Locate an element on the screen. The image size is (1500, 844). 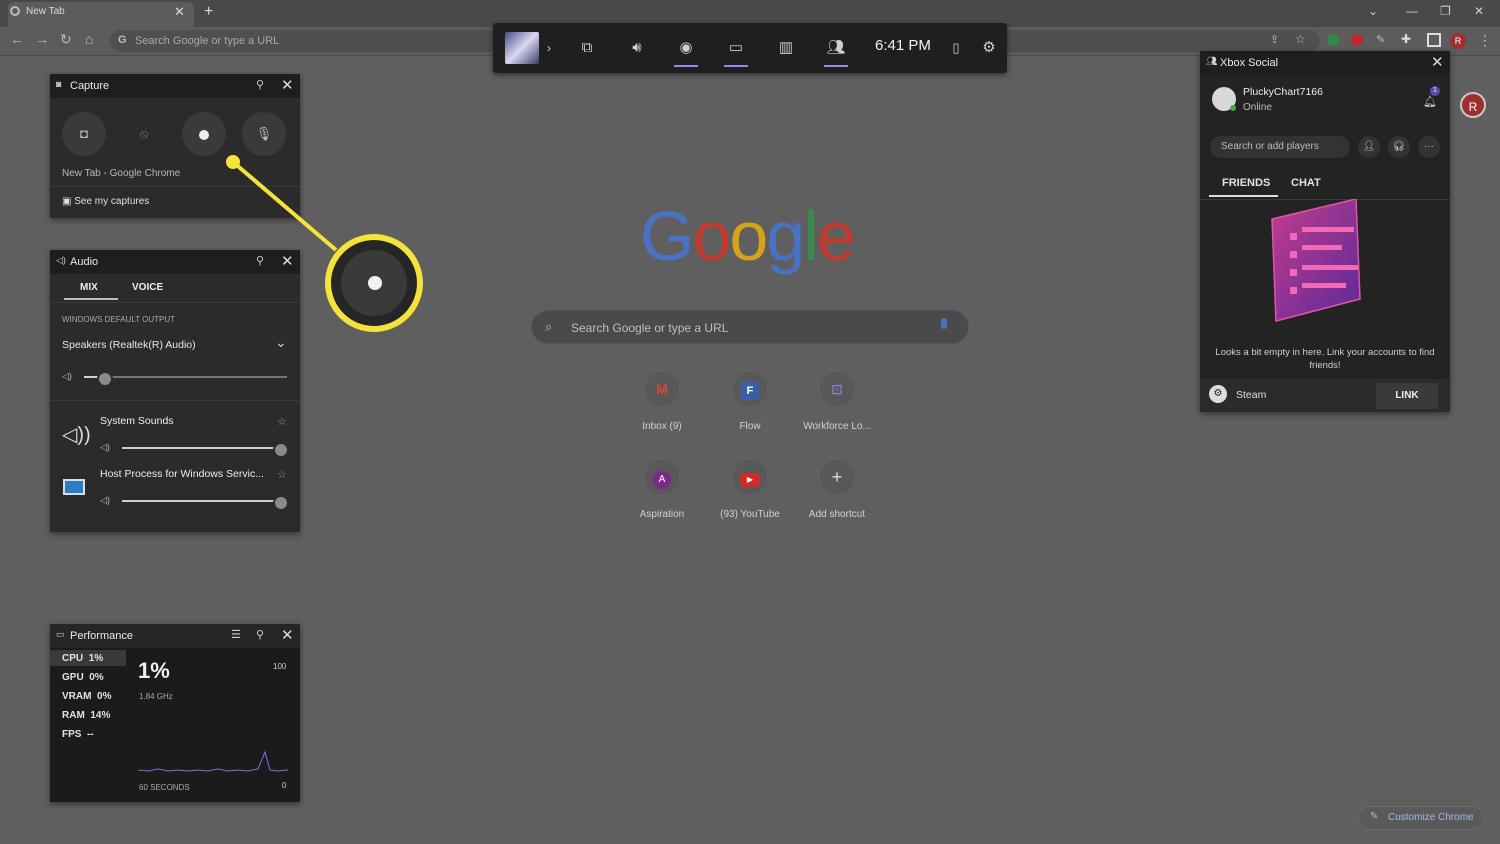
speaker-icon: ◁) is located at coordinates (61, 260).